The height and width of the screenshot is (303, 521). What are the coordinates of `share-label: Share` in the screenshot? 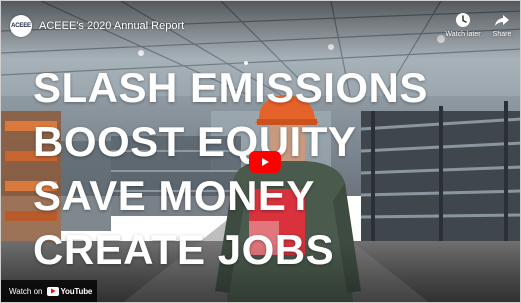 It's located at (502, 34).